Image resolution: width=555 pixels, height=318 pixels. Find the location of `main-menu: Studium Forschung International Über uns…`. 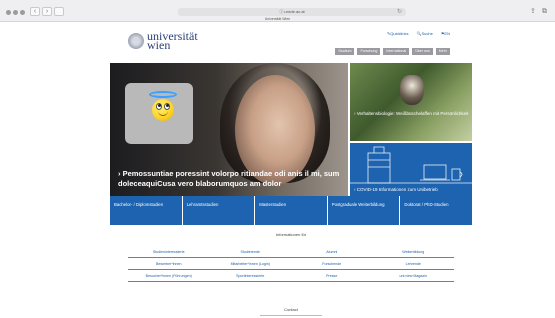

main-menu: Studium Forschung International Über uns… is located at coordinates (392, 51).